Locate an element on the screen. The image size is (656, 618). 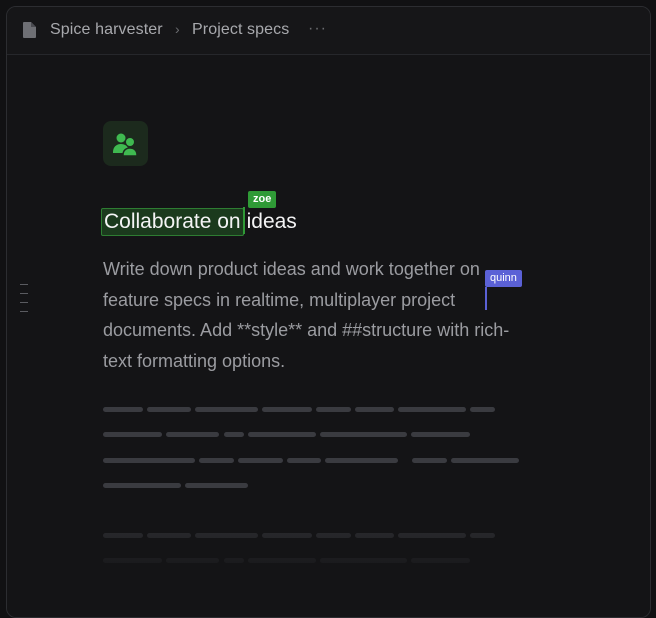
chevron-right-icon: › is located at coordinates (177, 29).